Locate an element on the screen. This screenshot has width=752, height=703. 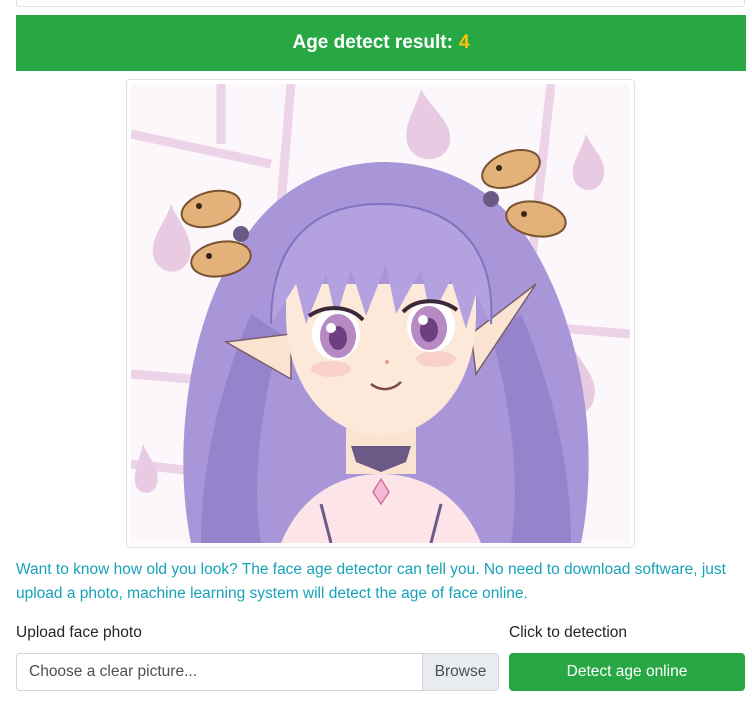
age-result-banner: Age detect result: 4 is located at coordinates (381, 43).